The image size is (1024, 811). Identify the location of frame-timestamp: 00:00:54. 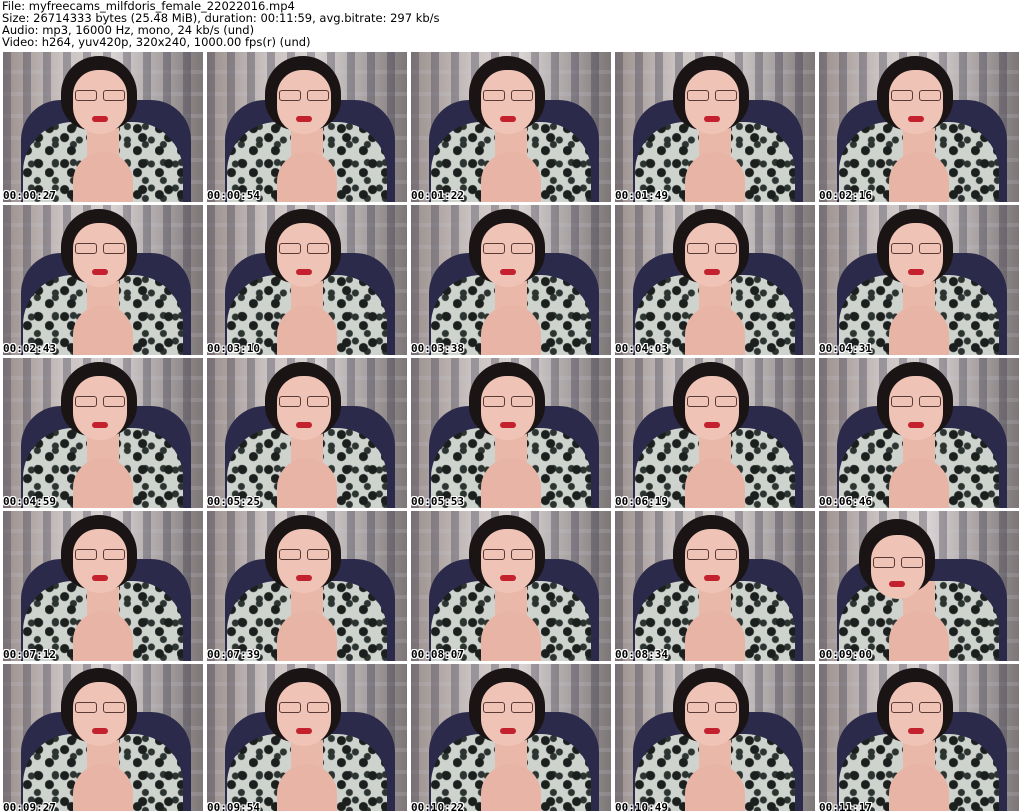
(233, 195).